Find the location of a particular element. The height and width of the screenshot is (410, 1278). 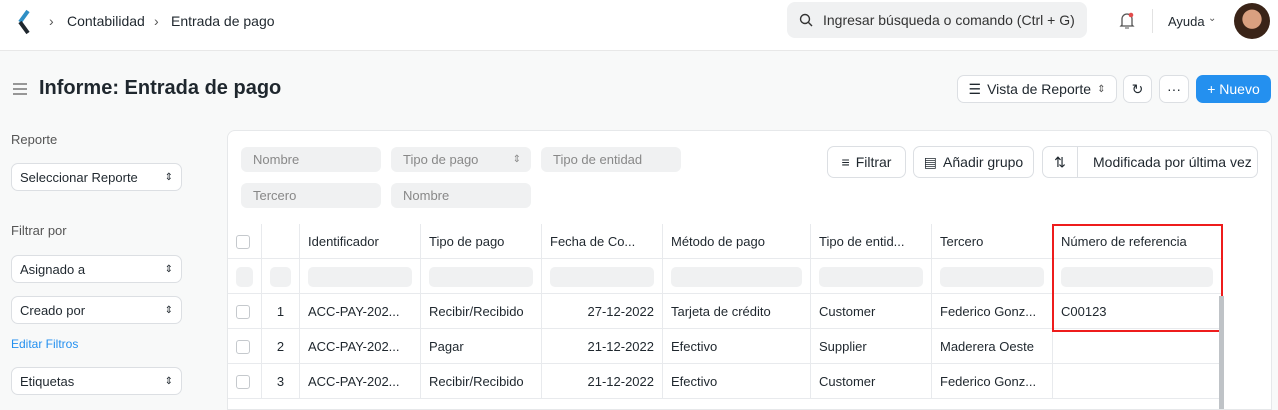

app-logo-icon is located at coordinates (24, 22).